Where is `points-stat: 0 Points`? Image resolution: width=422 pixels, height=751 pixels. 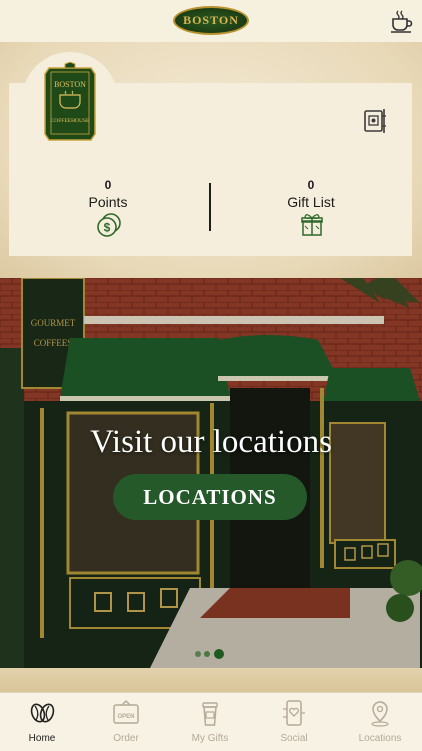 points-stat: 0 Points is located at coordinates (108, 194).